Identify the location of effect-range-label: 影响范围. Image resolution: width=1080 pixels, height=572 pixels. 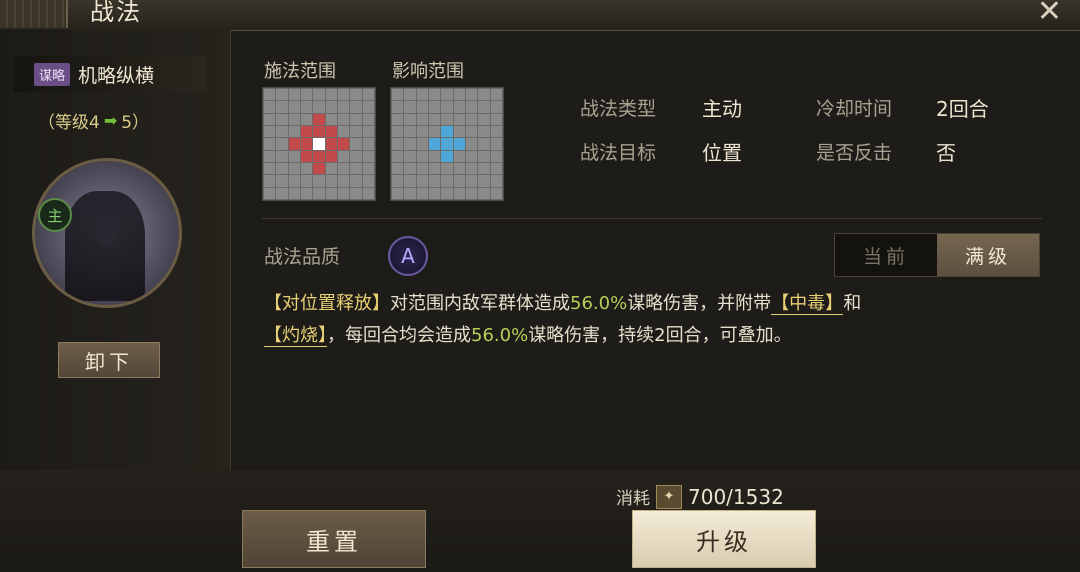
(428, 71).